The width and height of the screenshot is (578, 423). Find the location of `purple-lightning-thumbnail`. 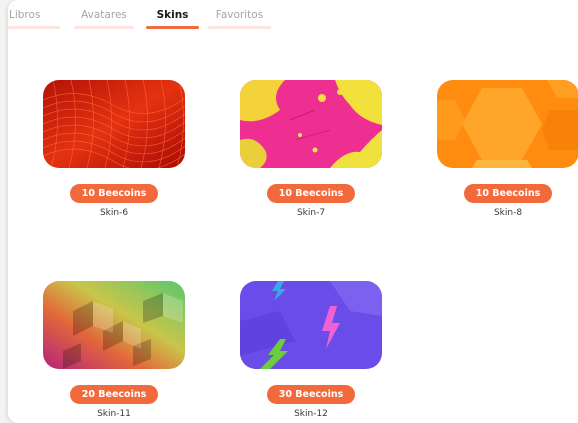

purple-lightning-thumbnail is located at coordinates (311, 325).